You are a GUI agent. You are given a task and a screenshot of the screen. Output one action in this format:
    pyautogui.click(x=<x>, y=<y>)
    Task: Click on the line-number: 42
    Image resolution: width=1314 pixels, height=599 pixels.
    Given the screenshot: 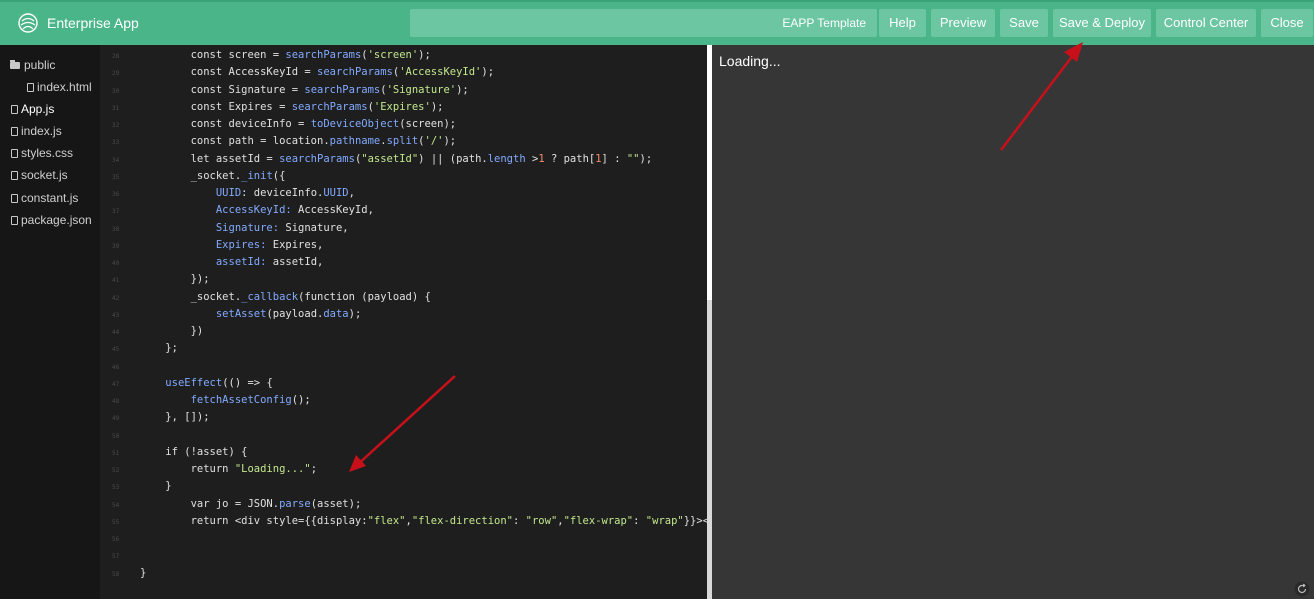 What is the action you would take?
    pyautogui.click(x=116, y=298)
    